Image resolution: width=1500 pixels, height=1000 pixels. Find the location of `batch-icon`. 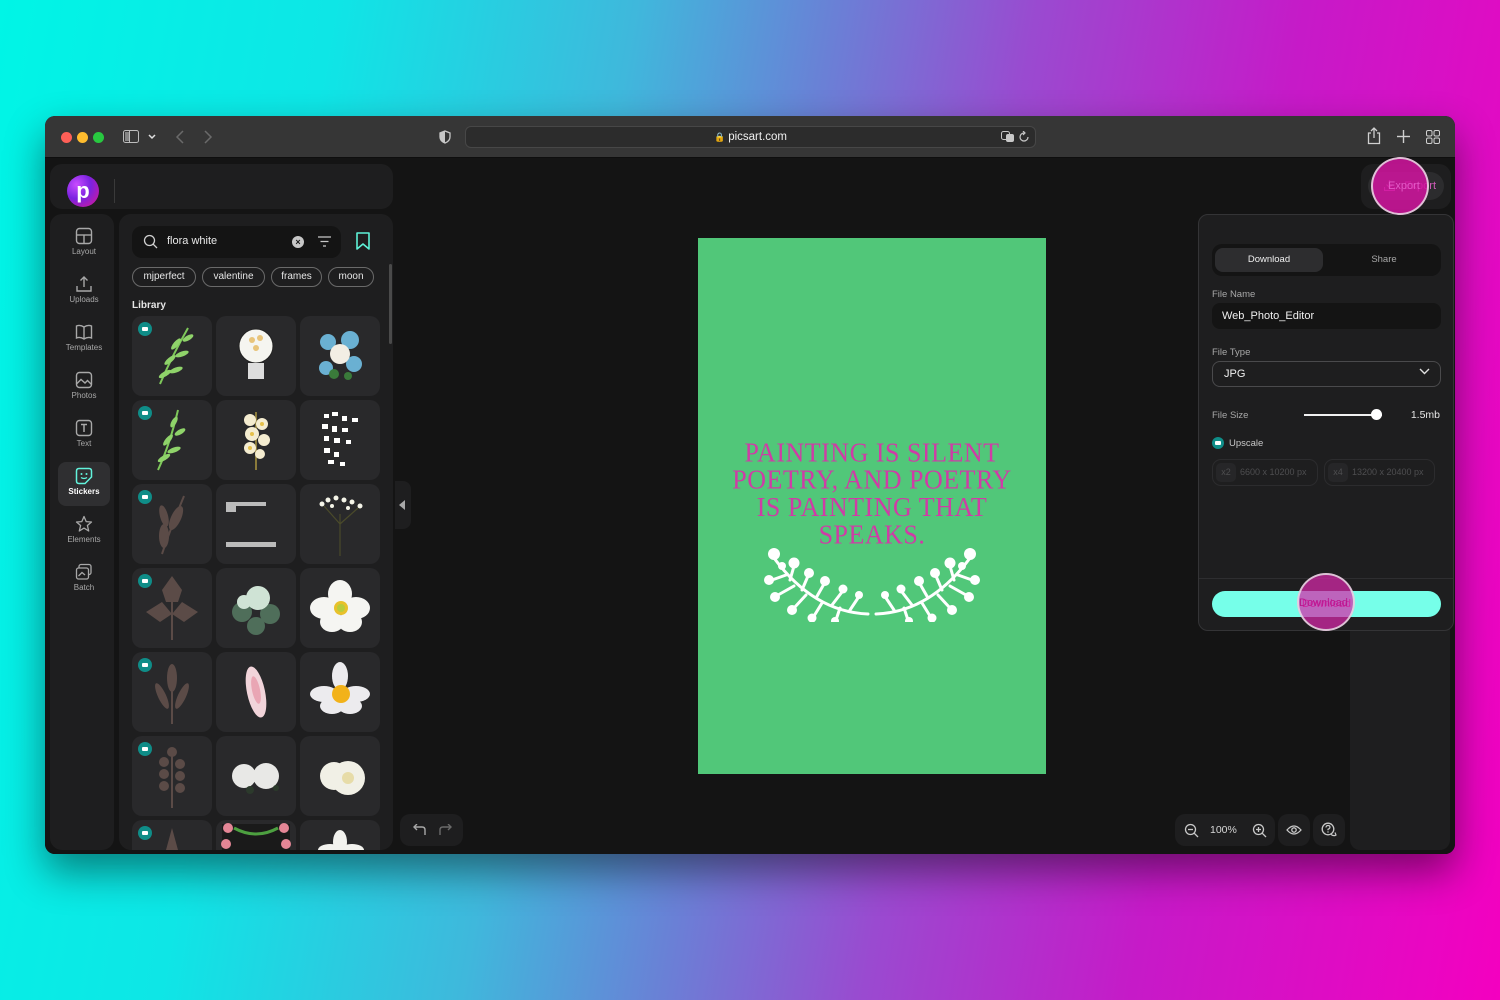

batch-icon is located at coordinates (83, 571).